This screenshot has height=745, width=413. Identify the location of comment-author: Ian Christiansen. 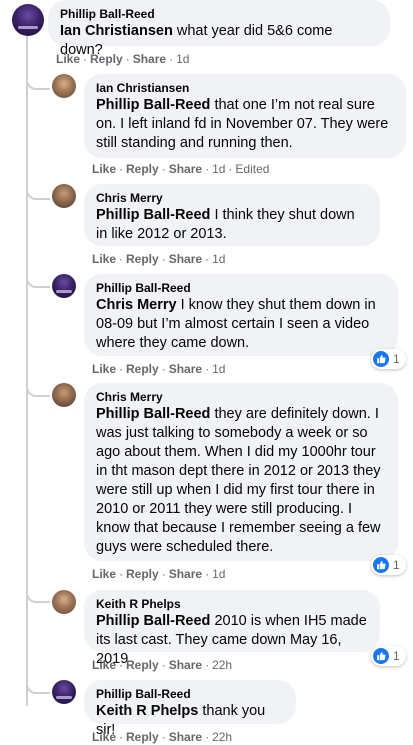
(245, 88).